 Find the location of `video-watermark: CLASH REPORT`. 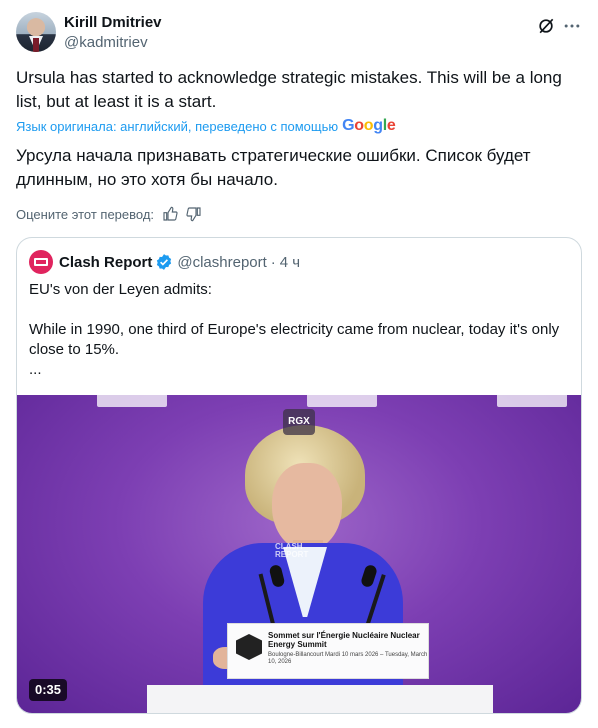

video-watermark: CLASH REPORT is located at coordinates (292, 550).